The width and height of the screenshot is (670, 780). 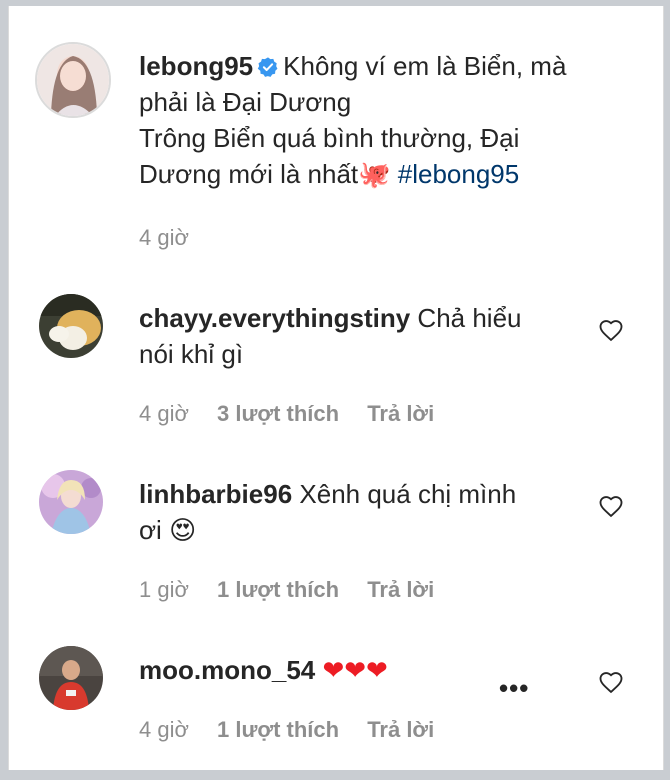 I want to click on comment-time: 1 giờ, so click(x=164, y=590).